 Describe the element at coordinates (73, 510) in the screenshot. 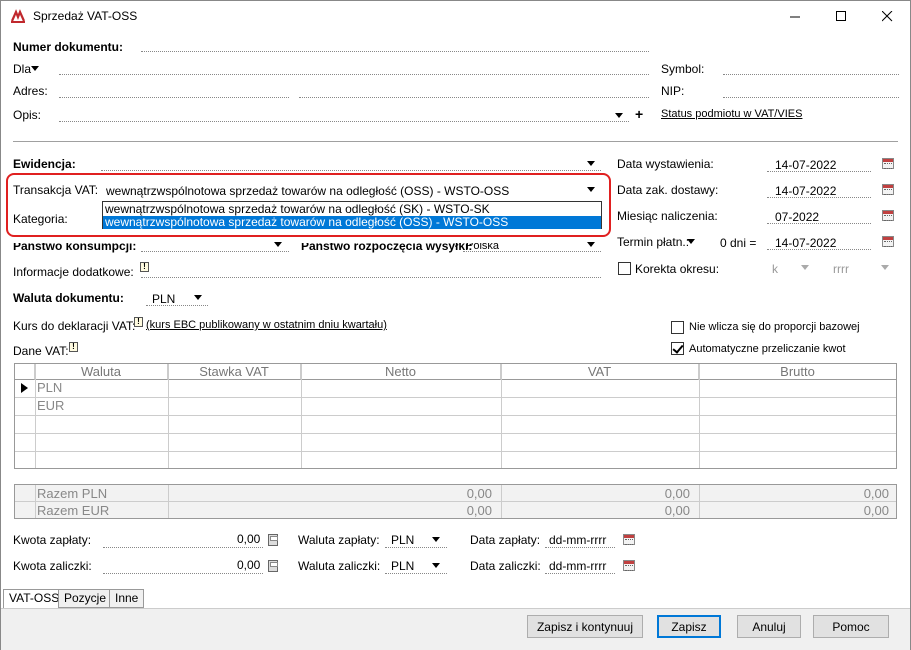

I see `razem-eur-label: Razem EUR` at that location.